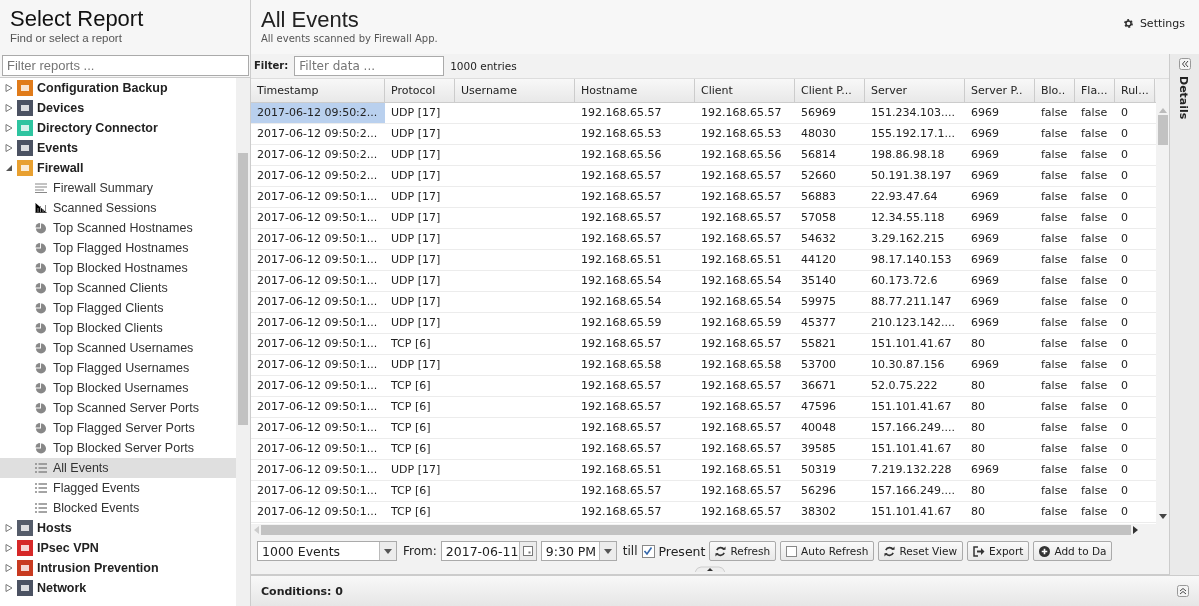 Image resolution: width=1199 pixels, height=606 pixels. Describe the element at coordinates (703, 197) in the screenshot. I see `table-row: 2017-06-12 09:50:1... UDP [17] 192.168.65.57 192.168.65.57 56883 22.93.47.64 6969 false false 0` at that location.